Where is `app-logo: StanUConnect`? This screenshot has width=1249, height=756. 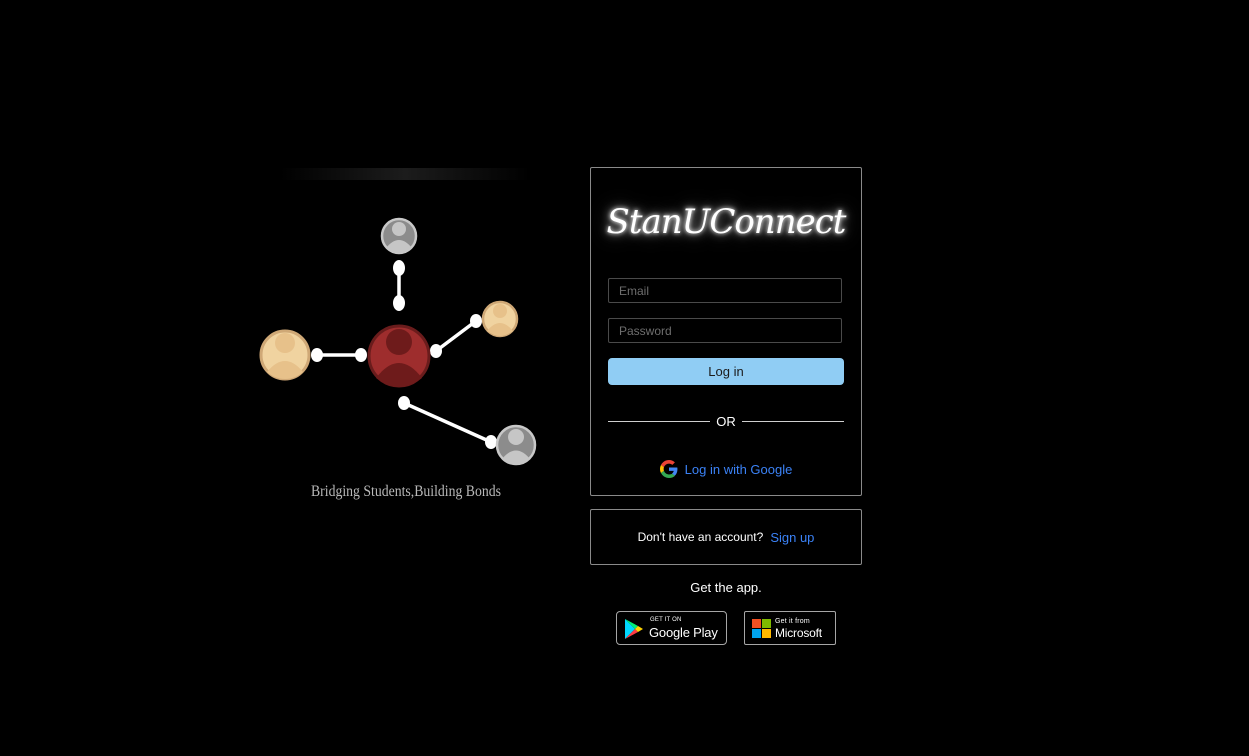
app-logo: StanUConnect is located at coordinates (726, 222).